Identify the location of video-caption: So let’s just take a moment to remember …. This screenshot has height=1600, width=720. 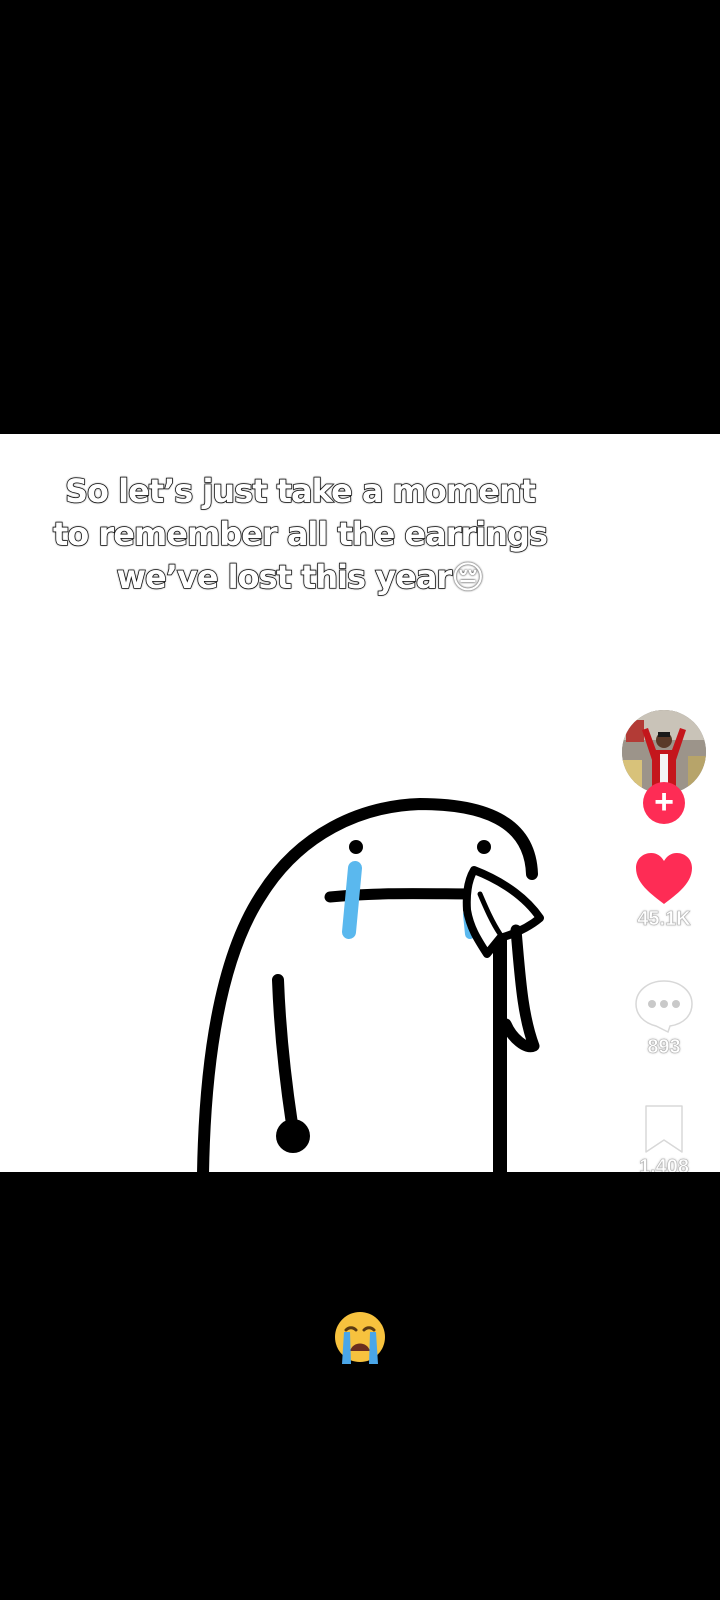
(300, 534).